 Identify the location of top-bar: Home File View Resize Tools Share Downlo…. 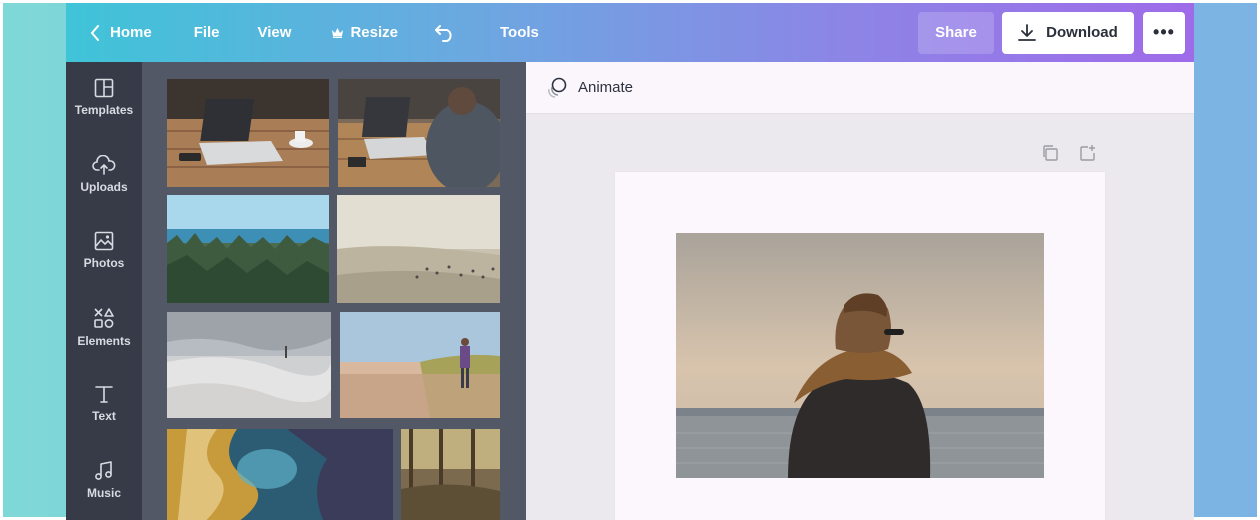
(630, 32).